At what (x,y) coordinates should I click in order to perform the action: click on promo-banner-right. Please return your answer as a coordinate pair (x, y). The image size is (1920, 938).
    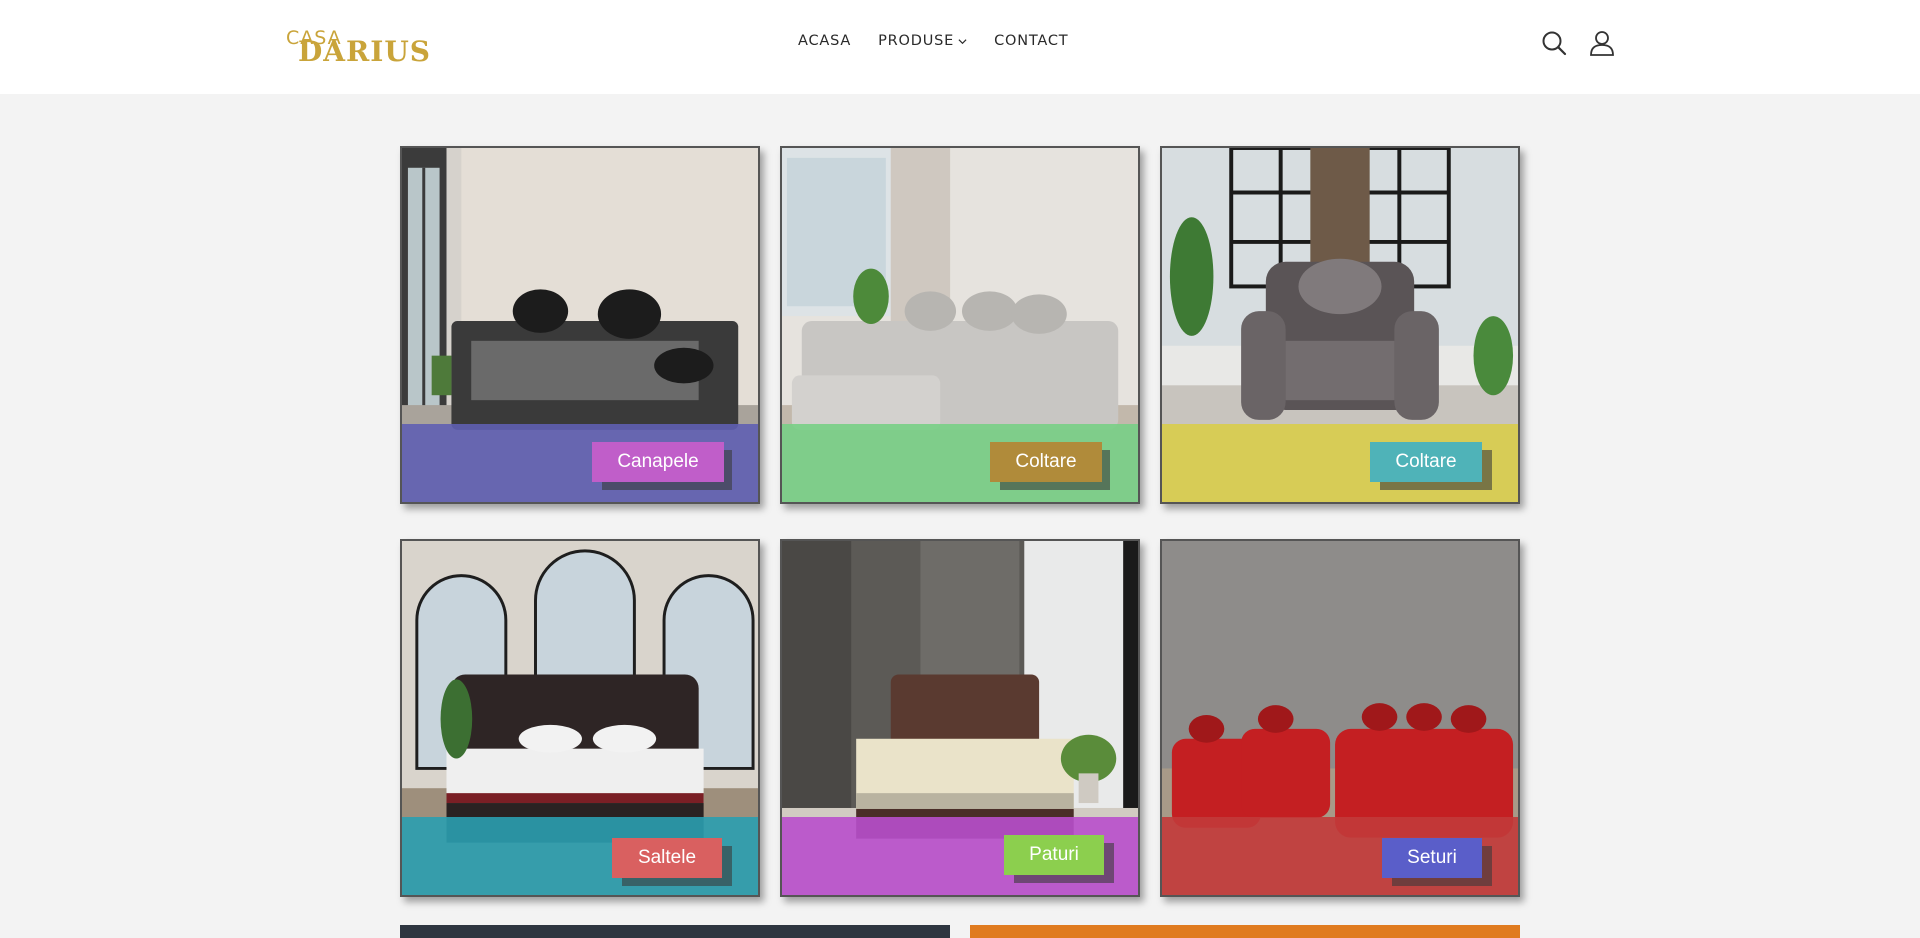
    Looking at the image, I should click on (1245, 931).